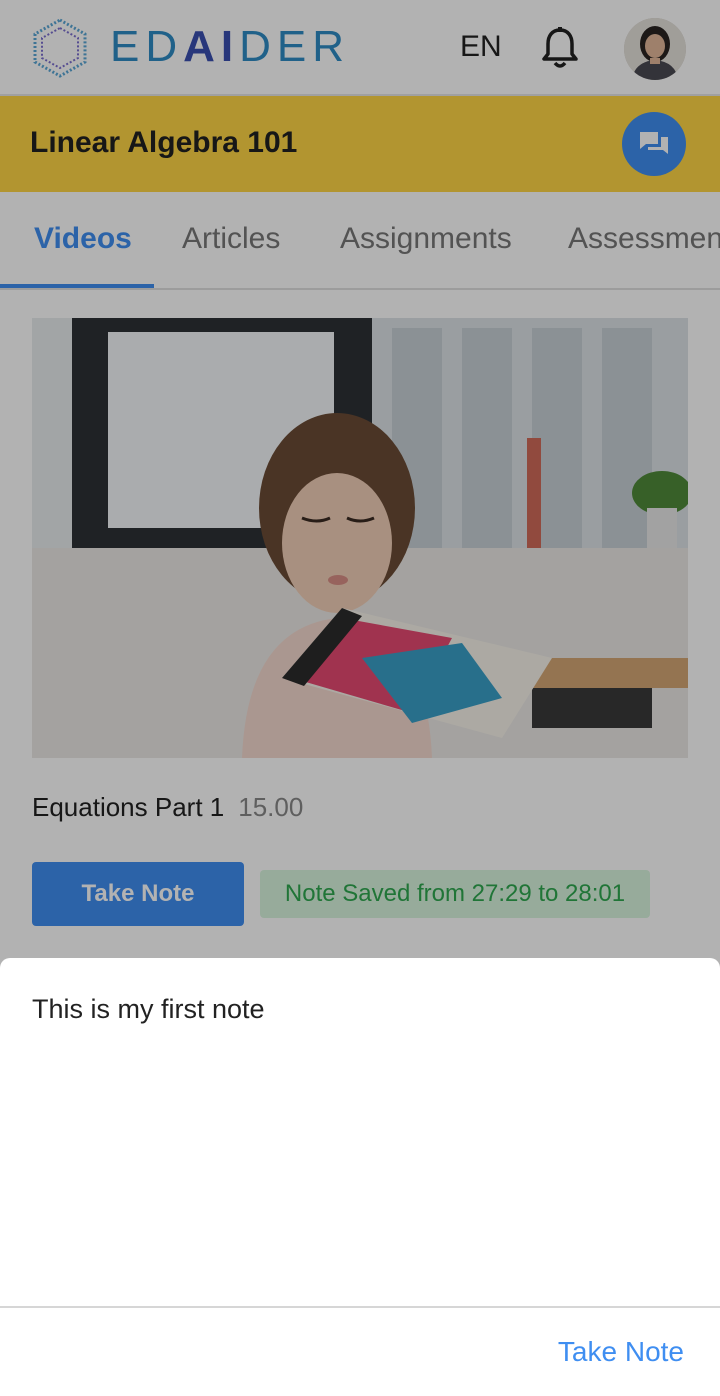 This screenshot has width=720, height=1396. What do you see at coordinates (621, 1352) in the screenshot?
I see `sheet-take-note-button: Take Note` at bounding box center [621, 1352].